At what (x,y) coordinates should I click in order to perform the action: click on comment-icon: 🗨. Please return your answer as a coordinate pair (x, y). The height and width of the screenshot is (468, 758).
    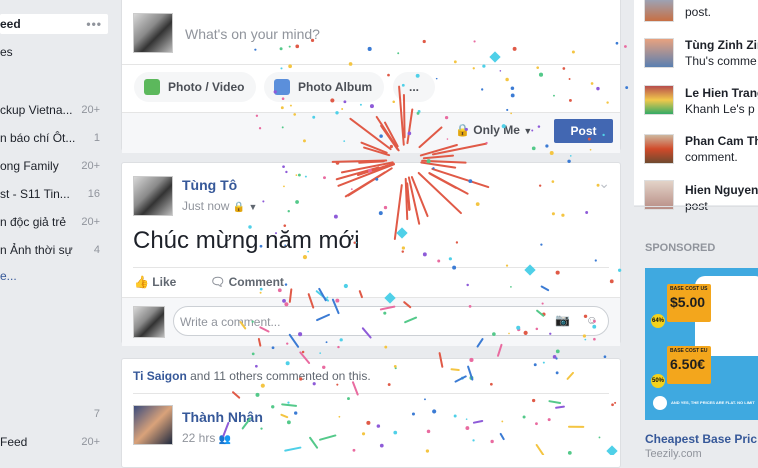
    Looking at the image, I should click on (217, 282).